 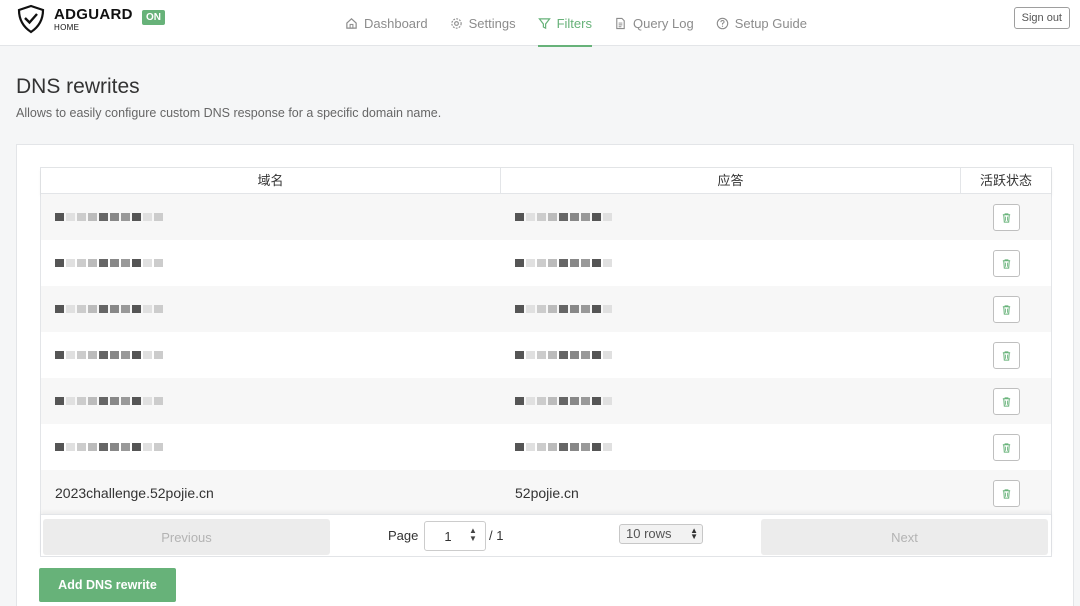 I want to click on nav-dashboard-label: Dashboard, so click(x=396, y=23).